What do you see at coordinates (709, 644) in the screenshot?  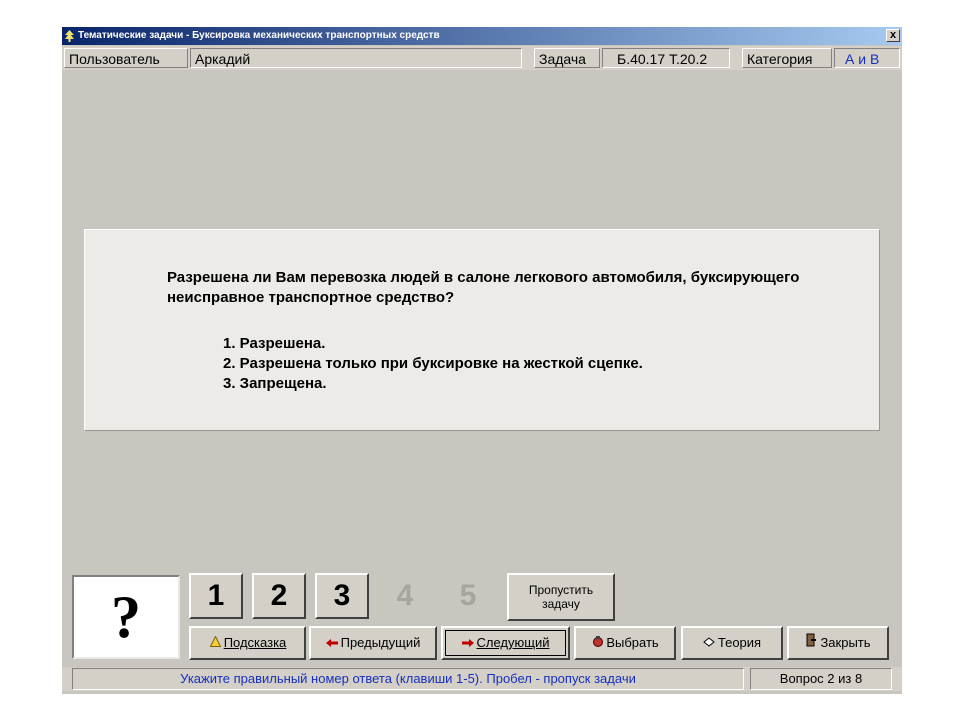 I see `theory-icon` at bounding box center [709, 644].